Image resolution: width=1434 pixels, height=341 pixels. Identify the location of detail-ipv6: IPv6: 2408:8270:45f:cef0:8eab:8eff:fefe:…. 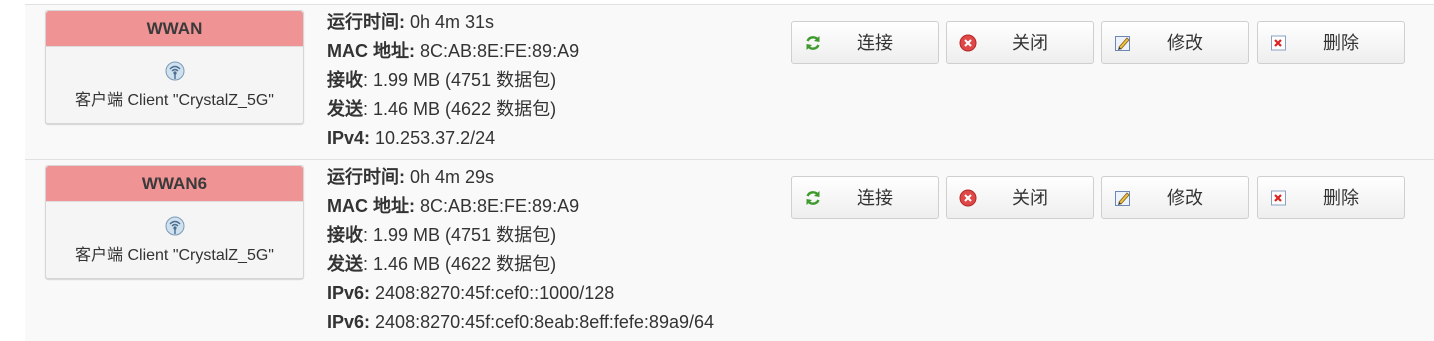
(520, 322).